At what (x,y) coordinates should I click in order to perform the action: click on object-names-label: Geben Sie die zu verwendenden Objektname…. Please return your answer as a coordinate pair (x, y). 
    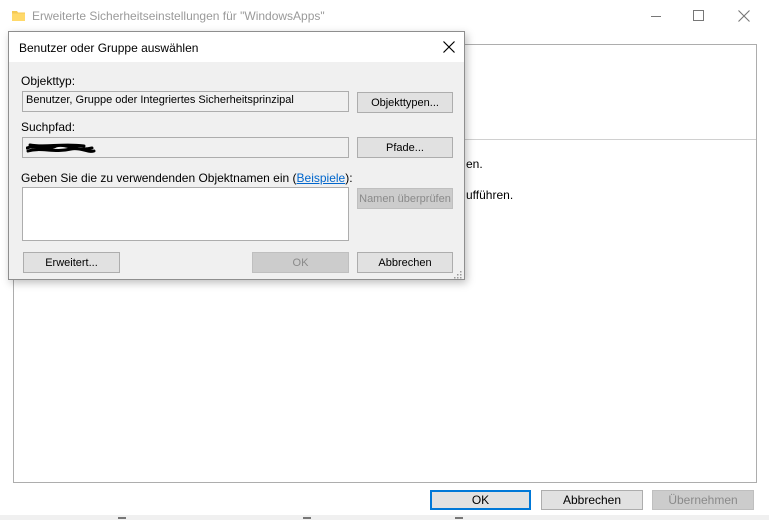
    Looking at the image, I should click on (187, 178).